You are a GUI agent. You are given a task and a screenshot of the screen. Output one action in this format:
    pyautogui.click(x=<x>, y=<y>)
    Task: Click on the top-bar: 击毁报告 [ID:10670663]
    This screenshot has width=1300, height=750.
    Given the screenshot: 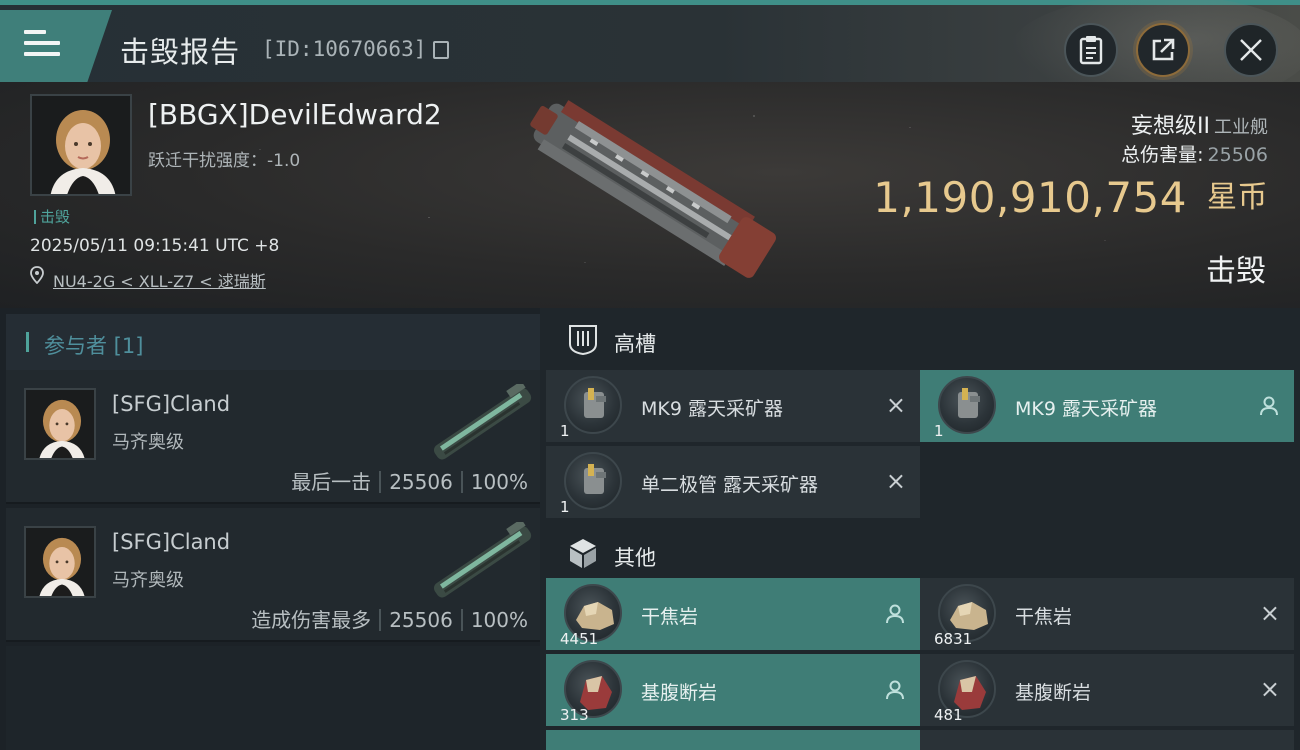 What is the action you would take?
    pyautogui.click(x=650, y=52)
    